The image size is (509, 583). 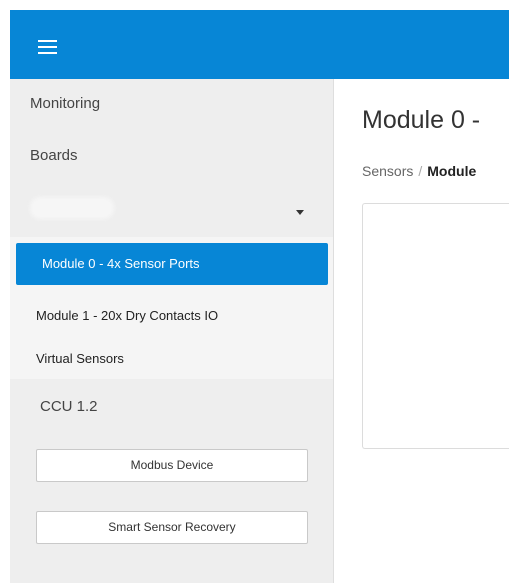 I want to click on modbus-device-button: Modbus Device, so click(x=172, y=465).